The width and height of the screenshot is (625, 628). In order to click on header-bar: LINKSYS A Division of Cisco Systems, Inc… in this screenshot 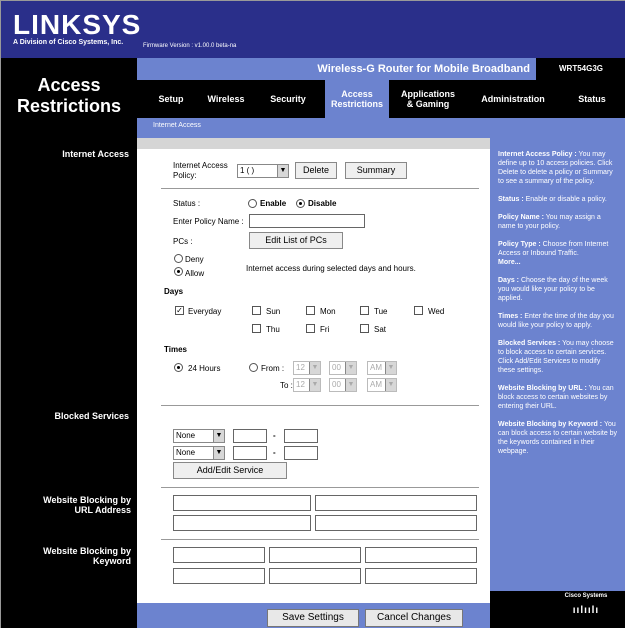, I will do `click(313, 29)`.